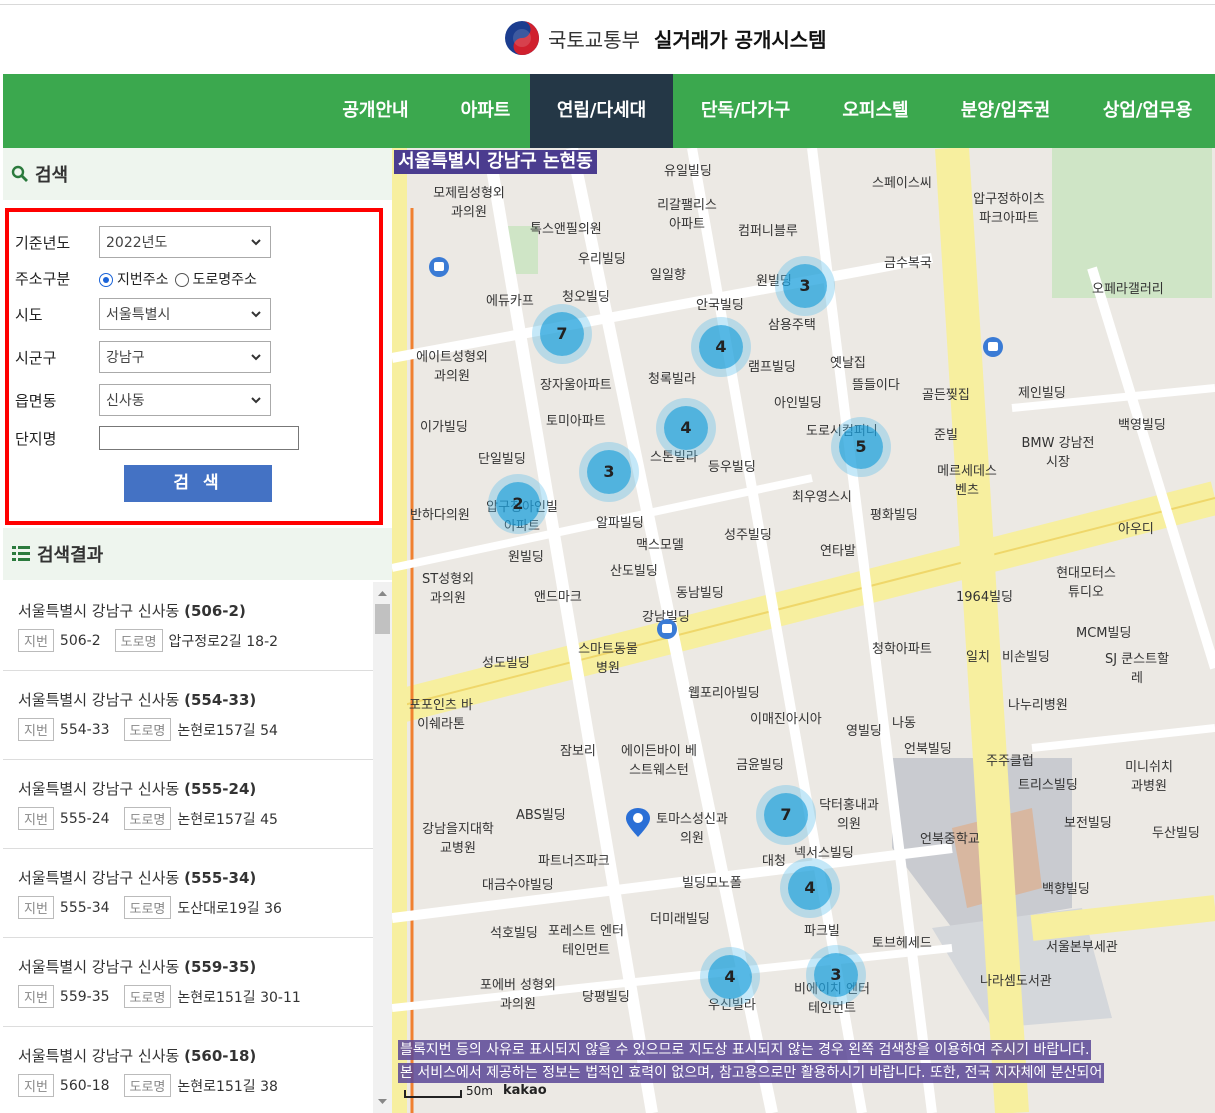 The width and height of the screenshot is (1215, 1113). Describe the element at coordinates (946, 435) in the screenshot. I see `map-label: 준빌` at that location.